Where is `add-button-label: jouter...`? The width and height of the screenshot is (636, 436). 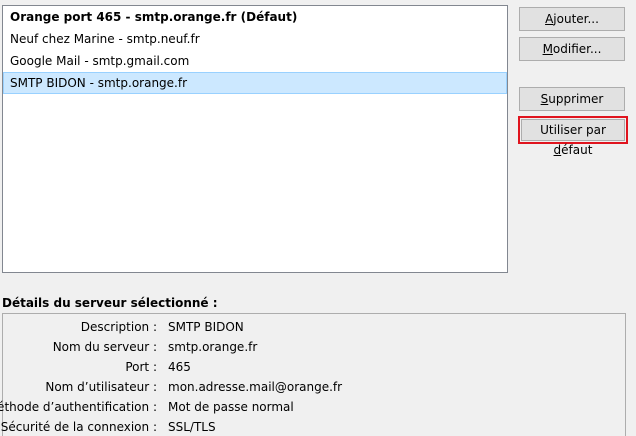 add-button-label: jouter... is located at coordinates (576, 19).